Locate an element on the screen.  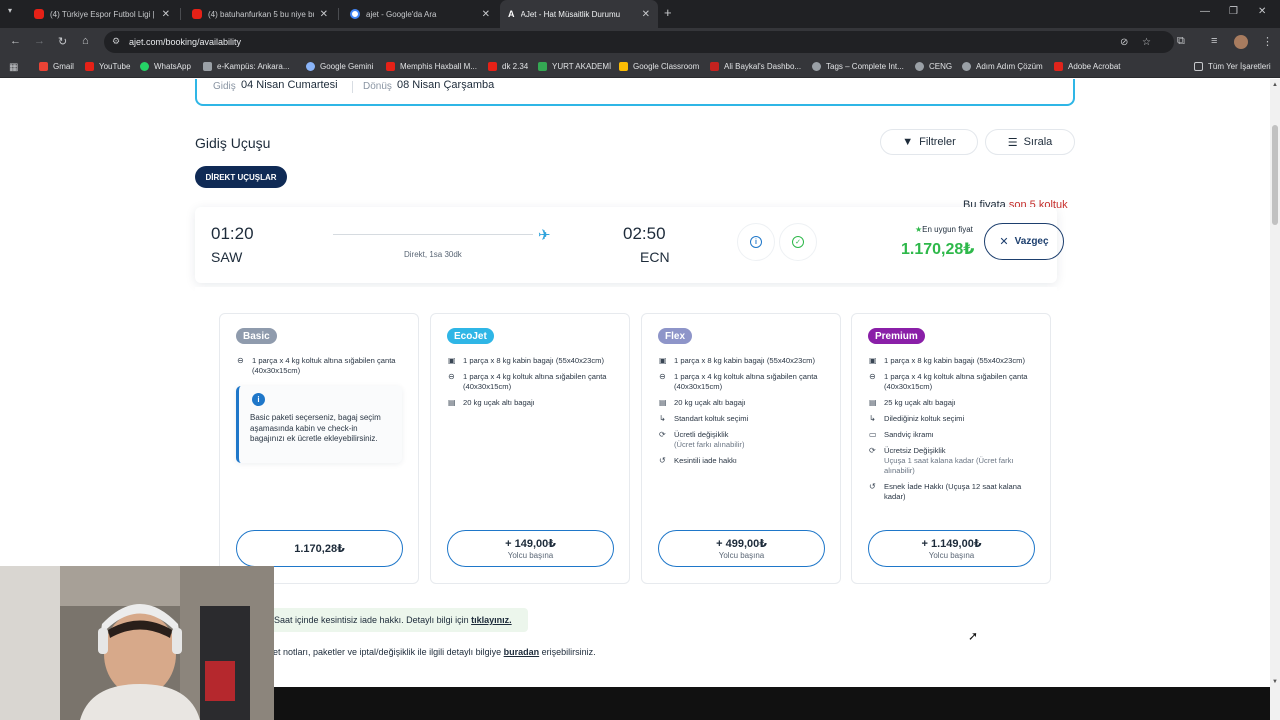
bookmark-gemini: Google Gemini is located at coordinates (339, 66).